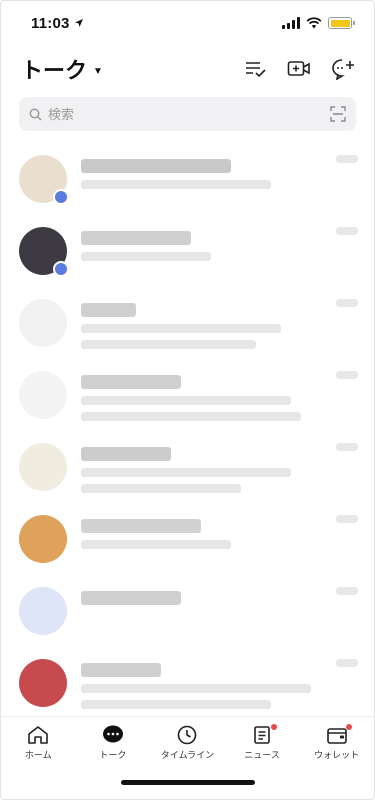 This screenshot has width=375, height=800. Describe the element at coordinates (35, 114) in the screenshot. I see `search-icon` at that location.